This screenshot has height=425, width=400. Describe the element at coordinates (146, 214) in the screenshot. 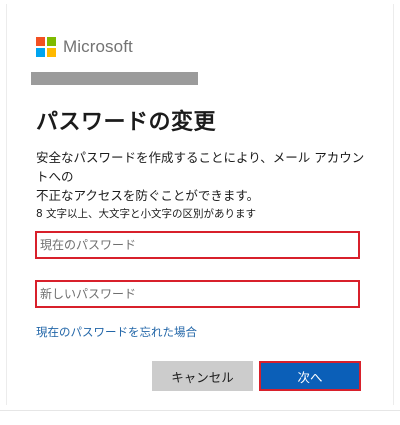

I see `password-rule-note: 8 文字以上、大文字と小文字の区別があります` at that location.